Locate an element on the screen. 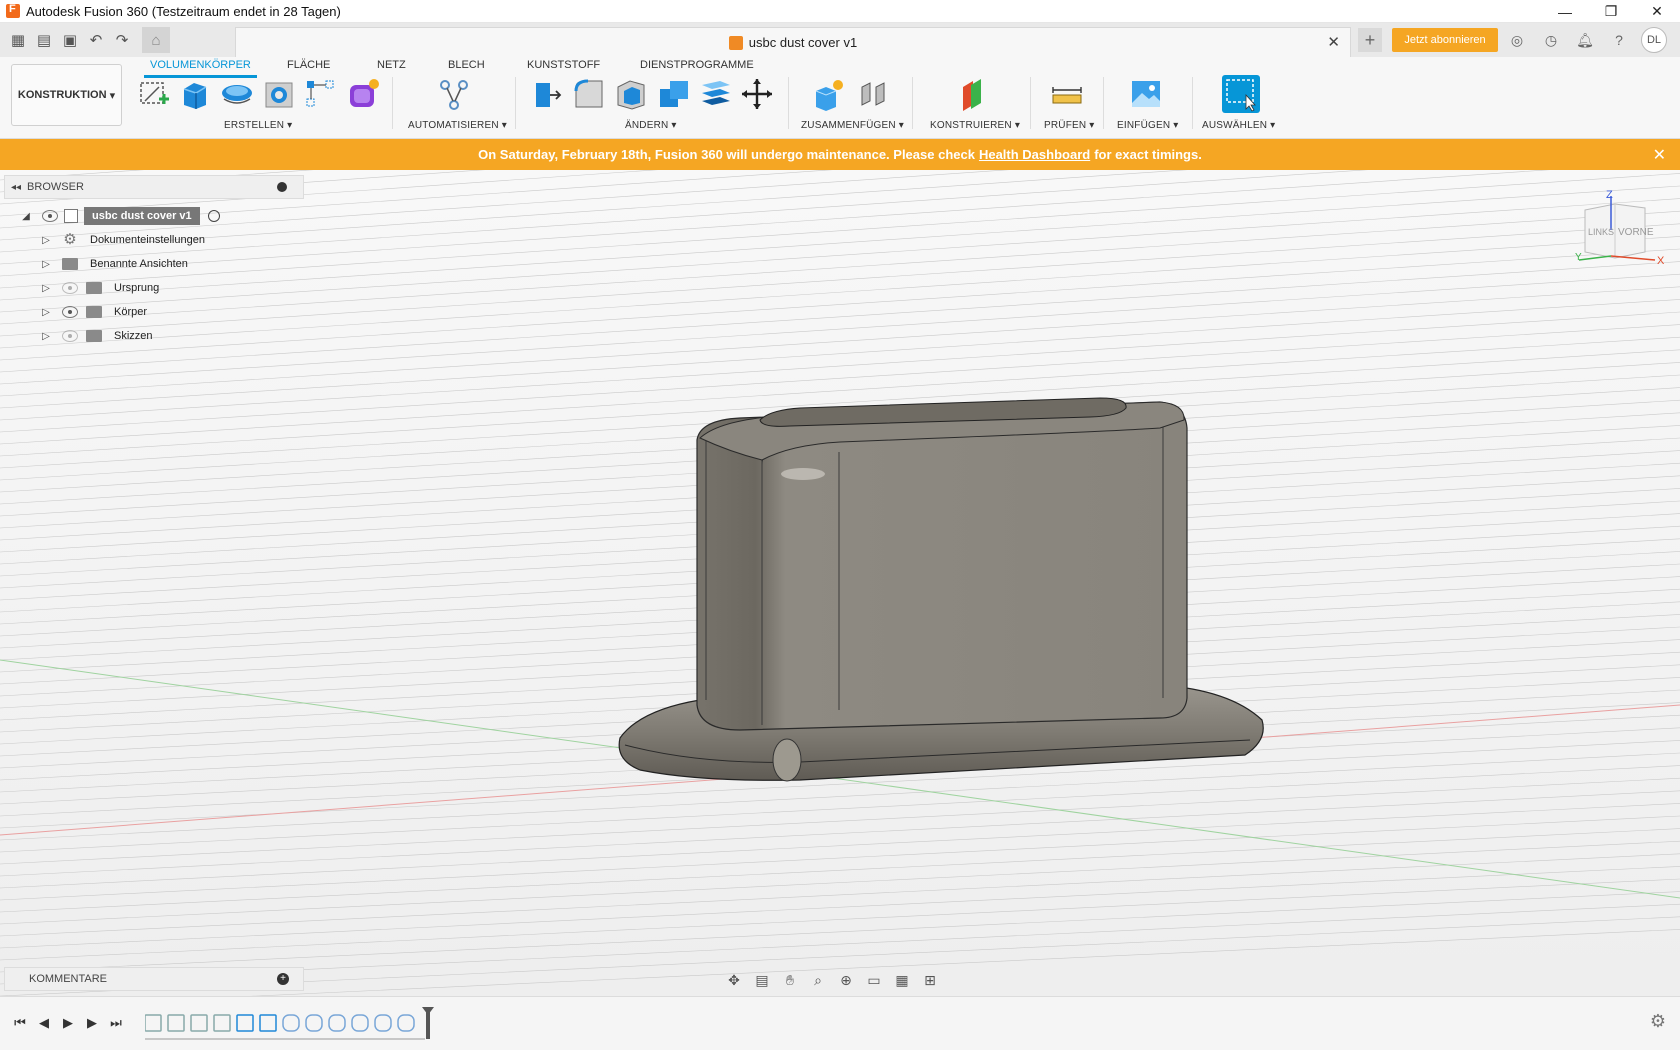 The image size is (1680, 1050). document-tab: usbc dust cover v1 ✕ is located at coordinates (793, 42).